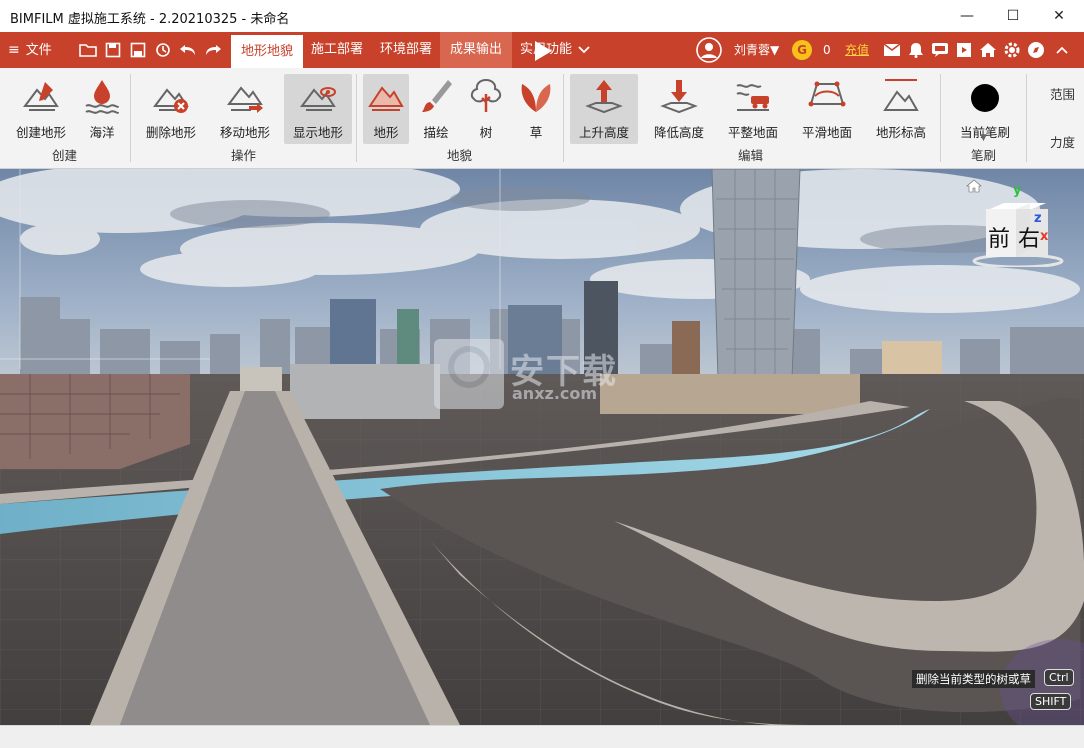  I want to click on draw-label: 描绘, so click(436, 132).